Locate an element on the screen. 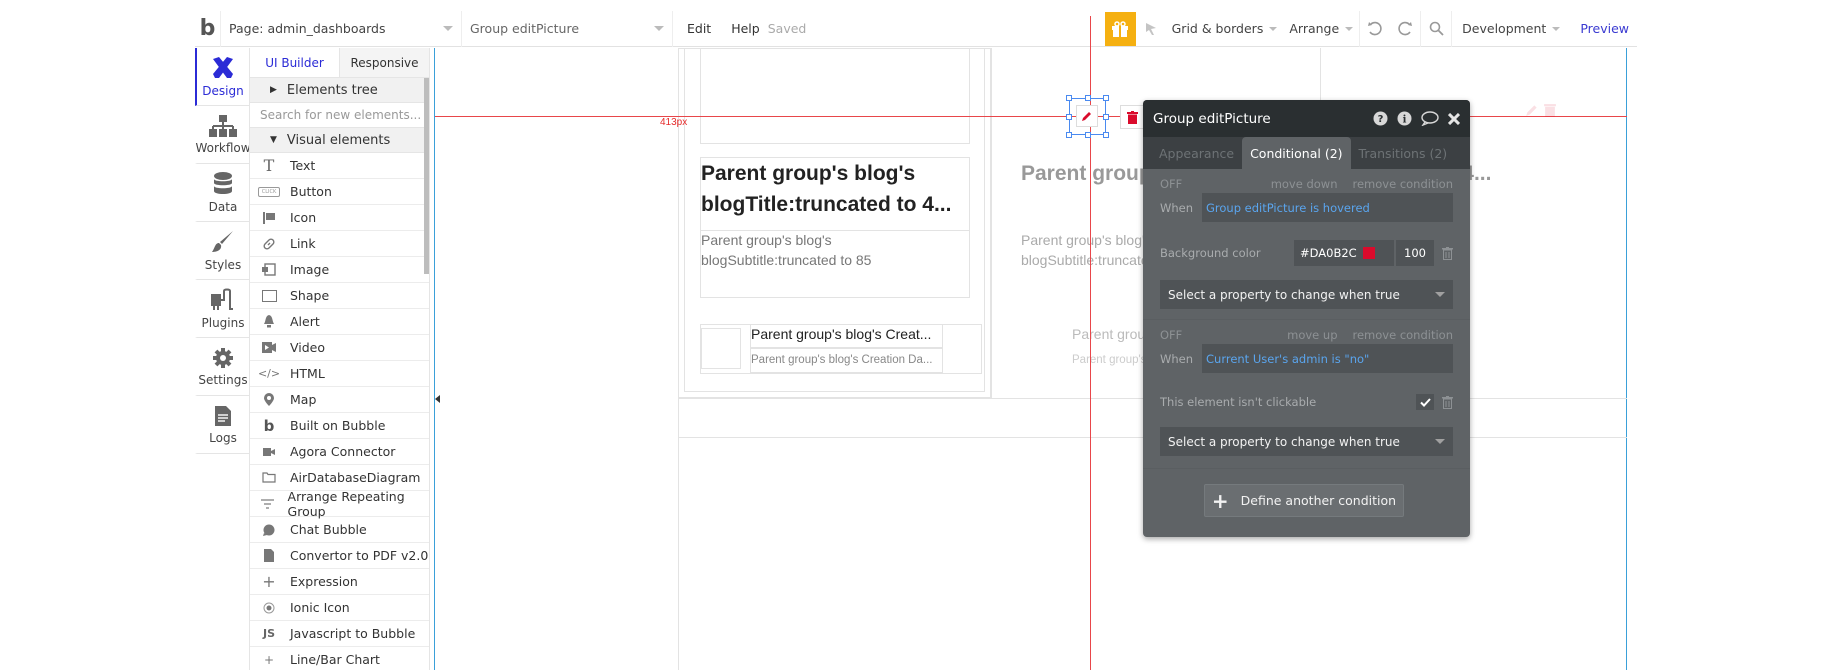 This screenshot has height=670, width=1830. element-item-javascript-to-bubble: JS Javascript to Bubble is located at coordinates (339, 634).